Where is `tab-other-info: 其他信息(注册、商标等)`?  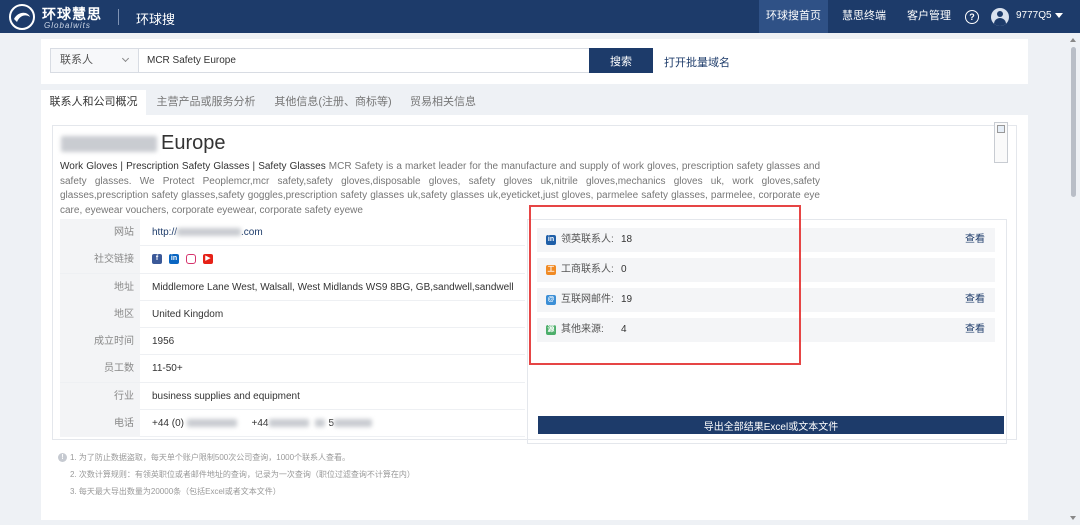
tab-other-info: 其他信息(注册、商标等) is located at coordinates (333, 102).